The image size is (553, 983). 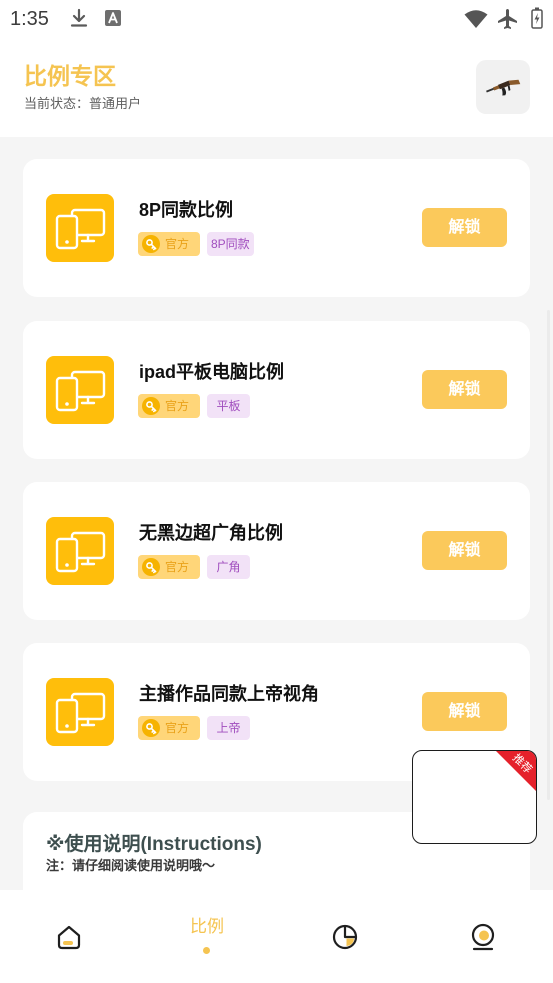 What do you see at coordinates (228, 406) in the screenshot?
I see `category-tag: 平板` at bounding box center [228, 406].